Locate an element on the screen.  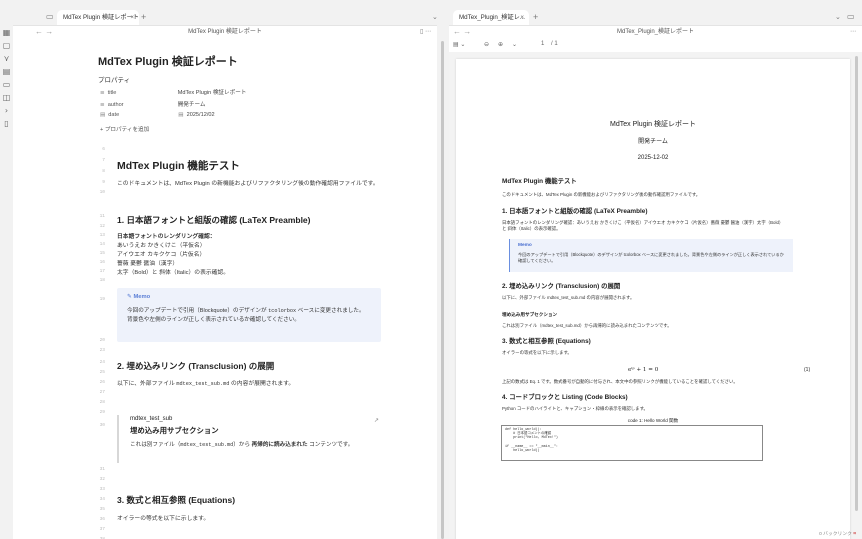
heading-section-3: 3. 数式と相互参照 (Equations) is located at coordinates (176, 500).